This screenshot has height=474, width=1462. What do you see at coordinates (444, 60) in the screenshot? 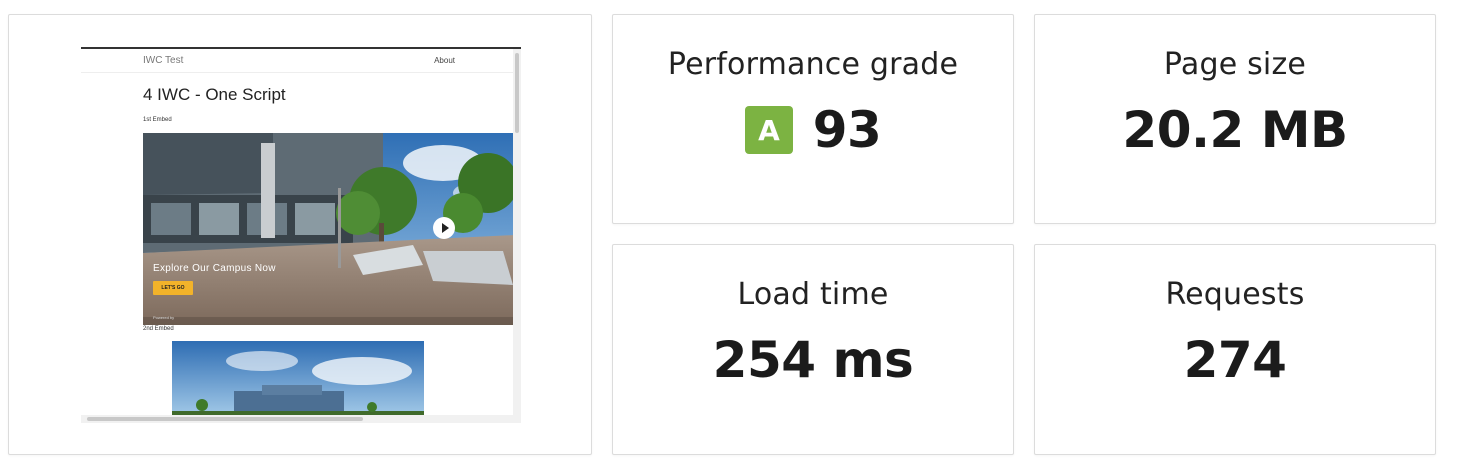
I see `screenshot-nav-about: About` at bounding box center [444, 60].